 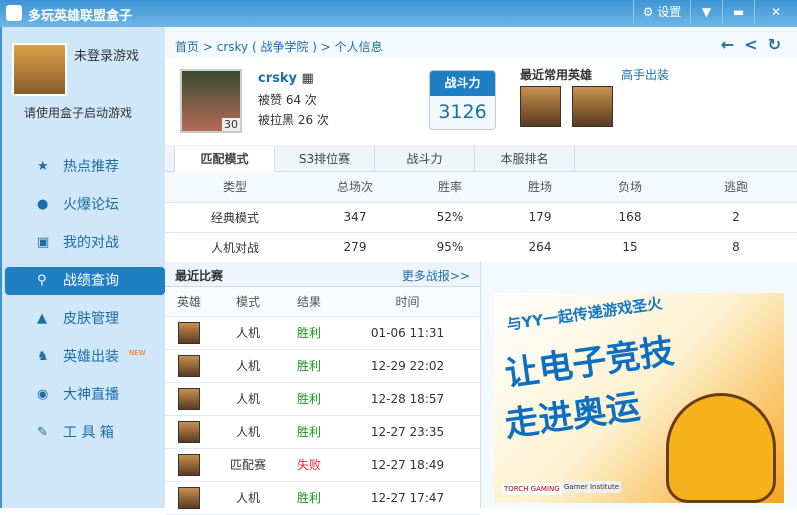 I want to click on table-row: 人机对战 279 95% 264 15 8, so click(x=481, y=247).